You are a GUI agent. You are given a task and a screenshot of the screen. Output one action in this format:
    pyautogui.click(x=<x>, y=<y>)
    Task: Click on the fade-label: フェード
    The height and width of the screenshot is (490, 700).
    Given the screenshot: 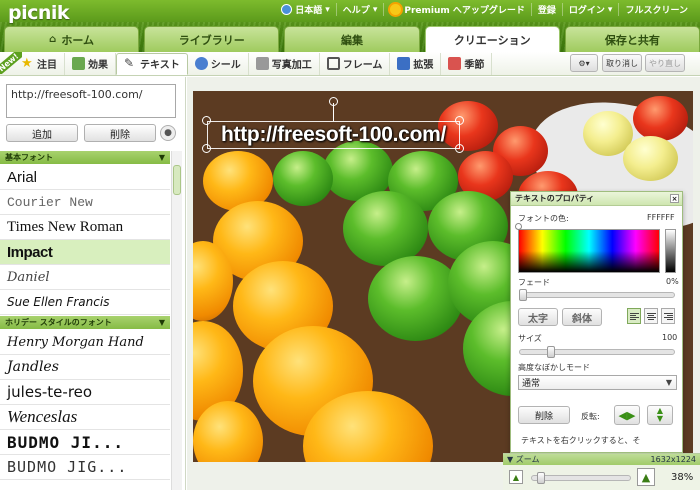 What is the action you would take?
    pyautogui.click(x=534, y=282)
    